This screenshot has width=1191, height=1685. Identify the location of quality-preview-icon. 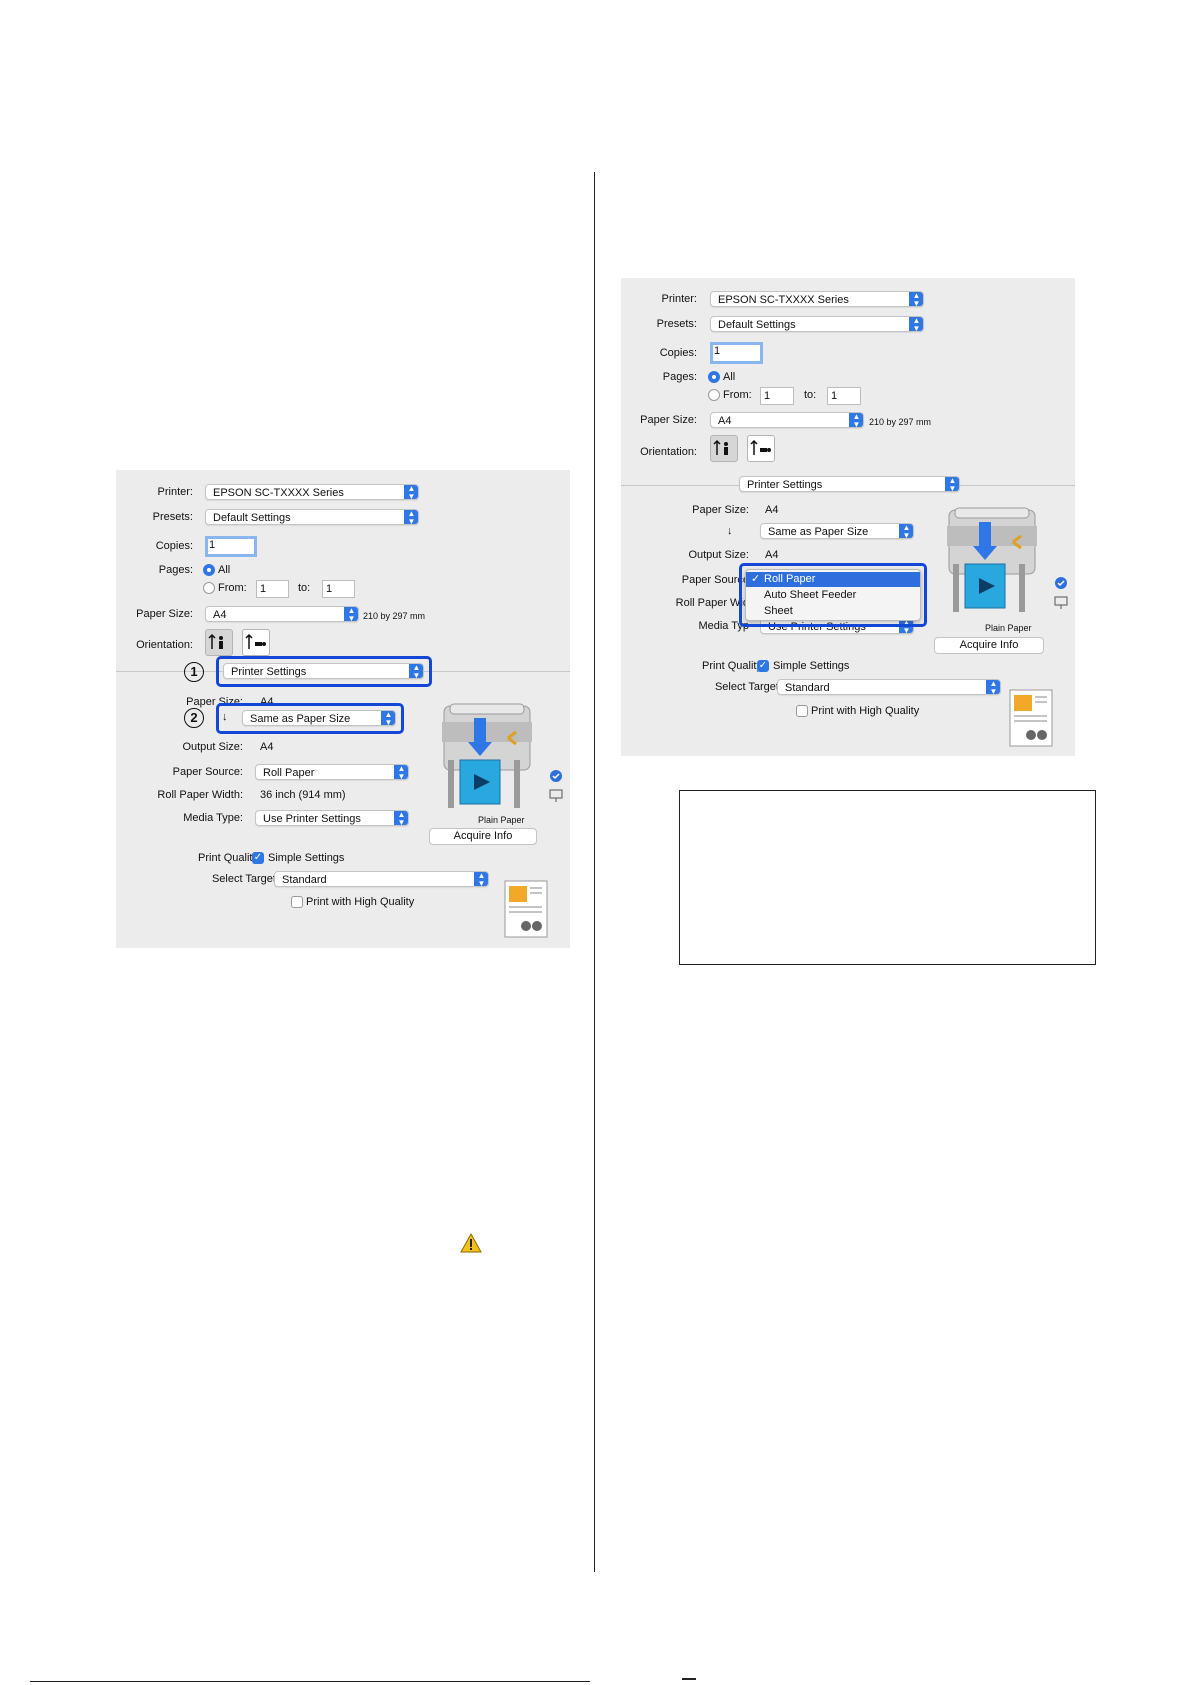
(1031, 718).